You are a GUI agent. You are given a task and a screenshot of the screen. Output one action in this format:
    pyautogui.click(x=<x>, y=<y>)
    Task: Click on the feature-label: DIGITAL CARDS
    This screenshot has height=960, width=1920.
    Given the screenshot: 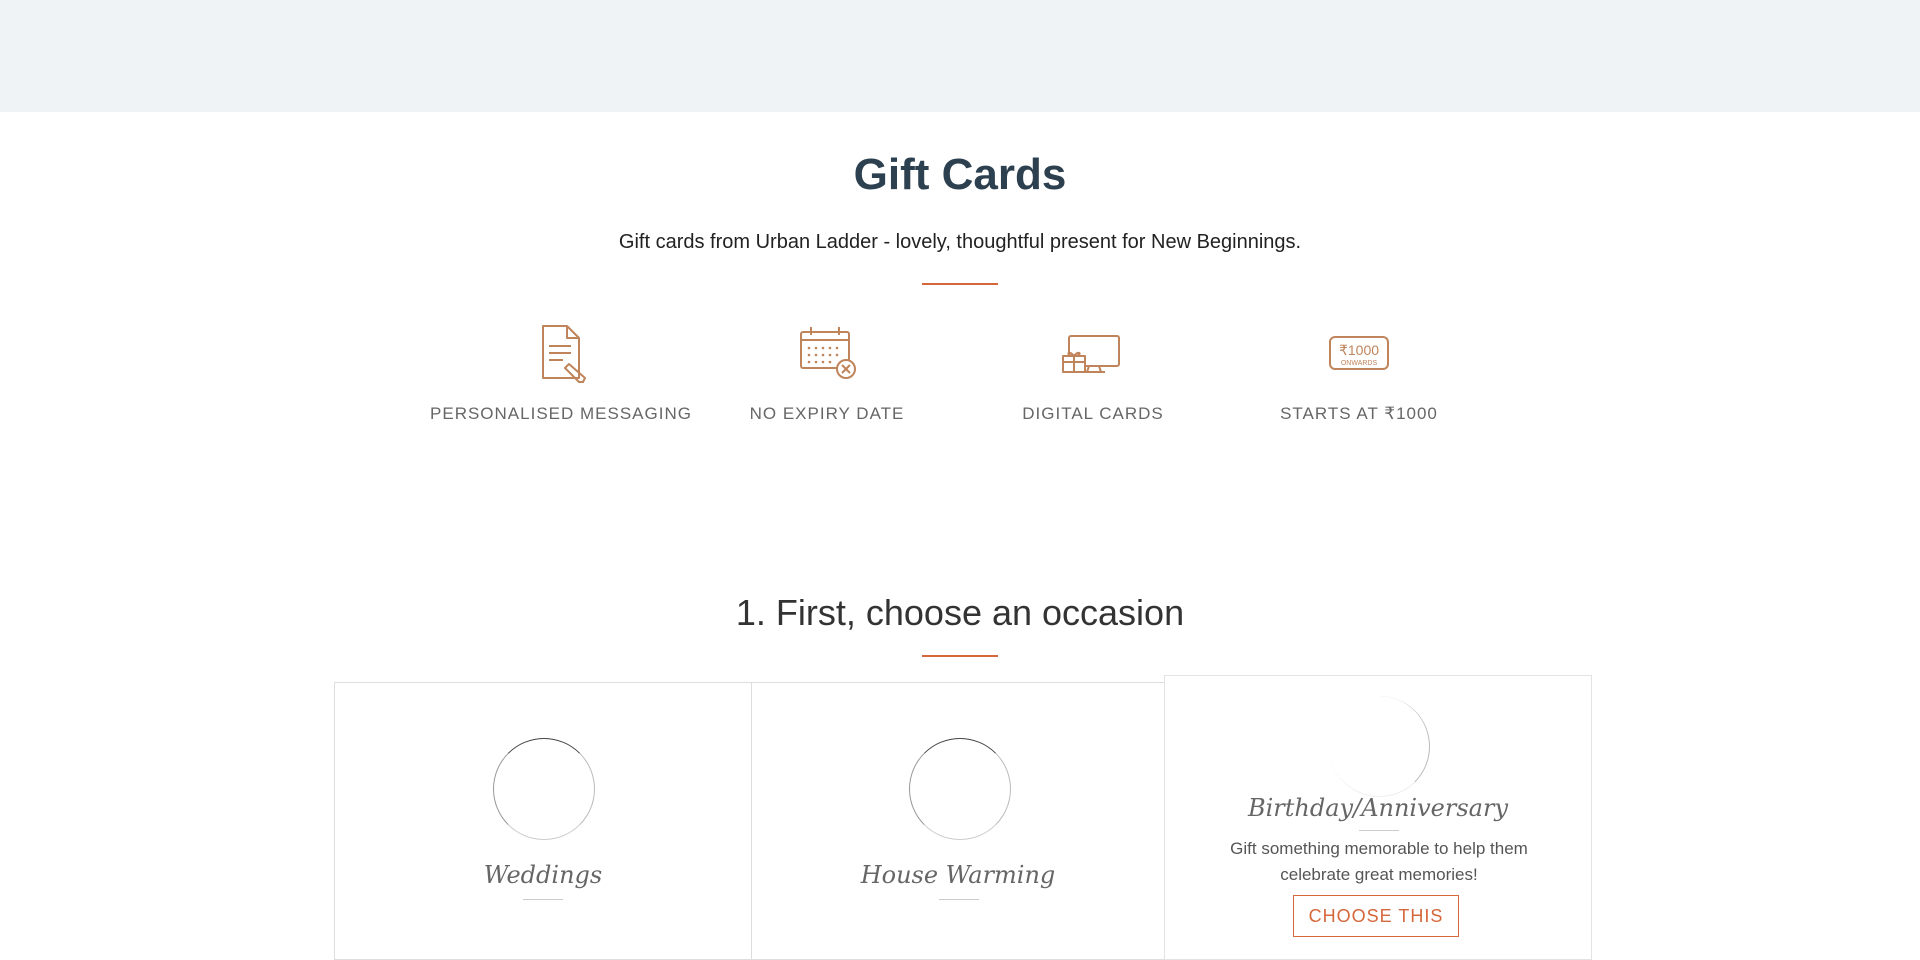 What is the action you would take?
    pyautogui.click(x=1093, y=413)
    